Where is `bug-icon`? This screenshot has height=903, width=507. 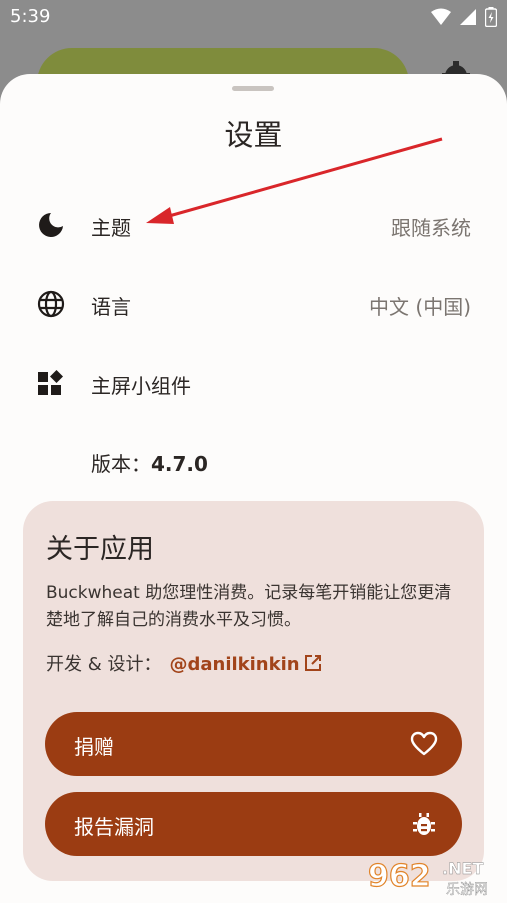 bug-icon is located at coordinates (424, 824).